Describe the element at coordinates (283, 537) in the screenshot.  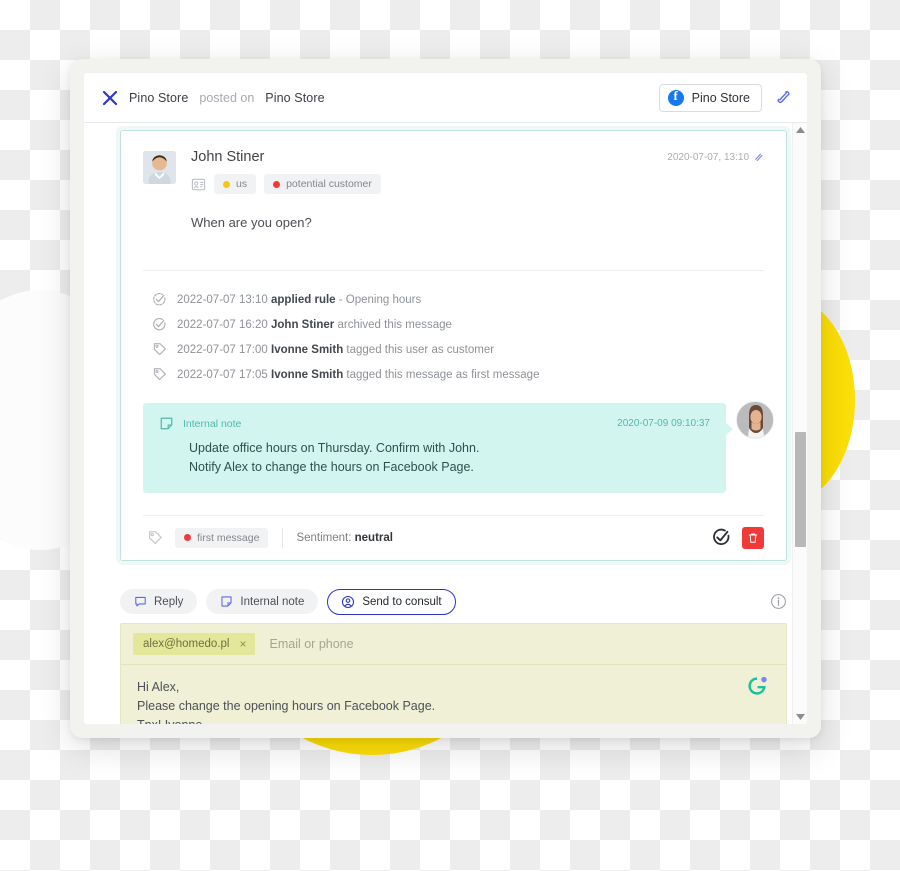
I see `footer-divider` at that location.